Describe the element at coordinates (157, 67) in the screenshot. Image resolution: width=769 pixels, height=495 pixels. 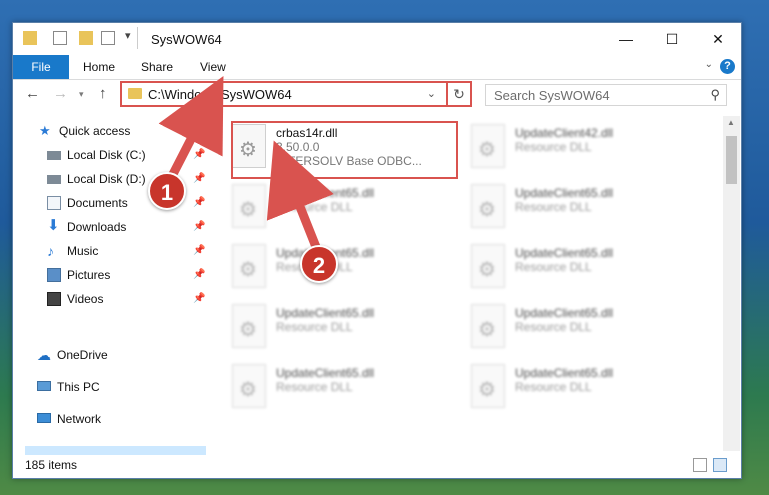
I see `tab-share: Share` at that location.